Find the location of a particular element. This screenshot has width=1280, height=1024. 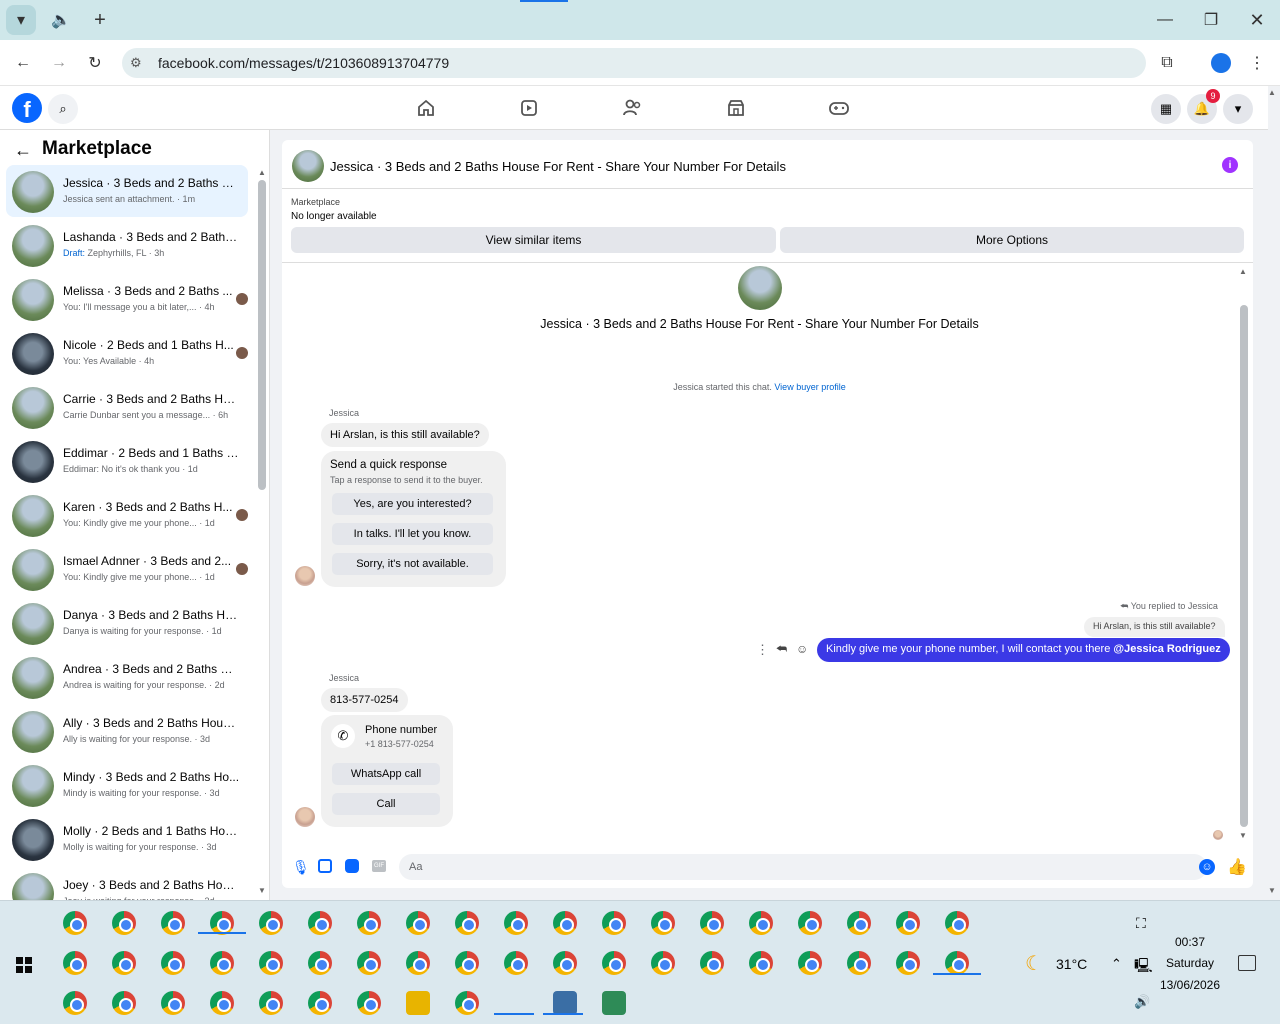

like-thumb-icon: 👍 is located at coordinates (1237, 867).